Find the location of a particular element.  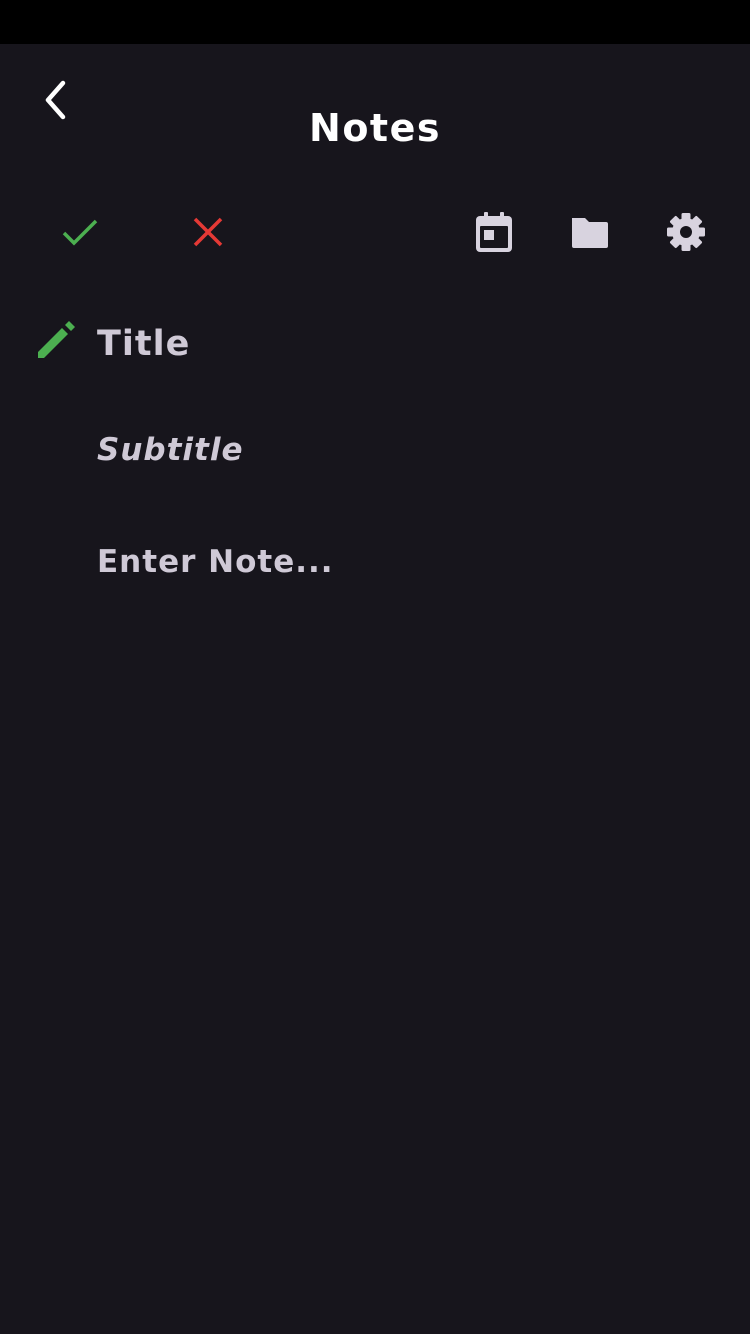

cancel-button is located at coordinates (208, 232).